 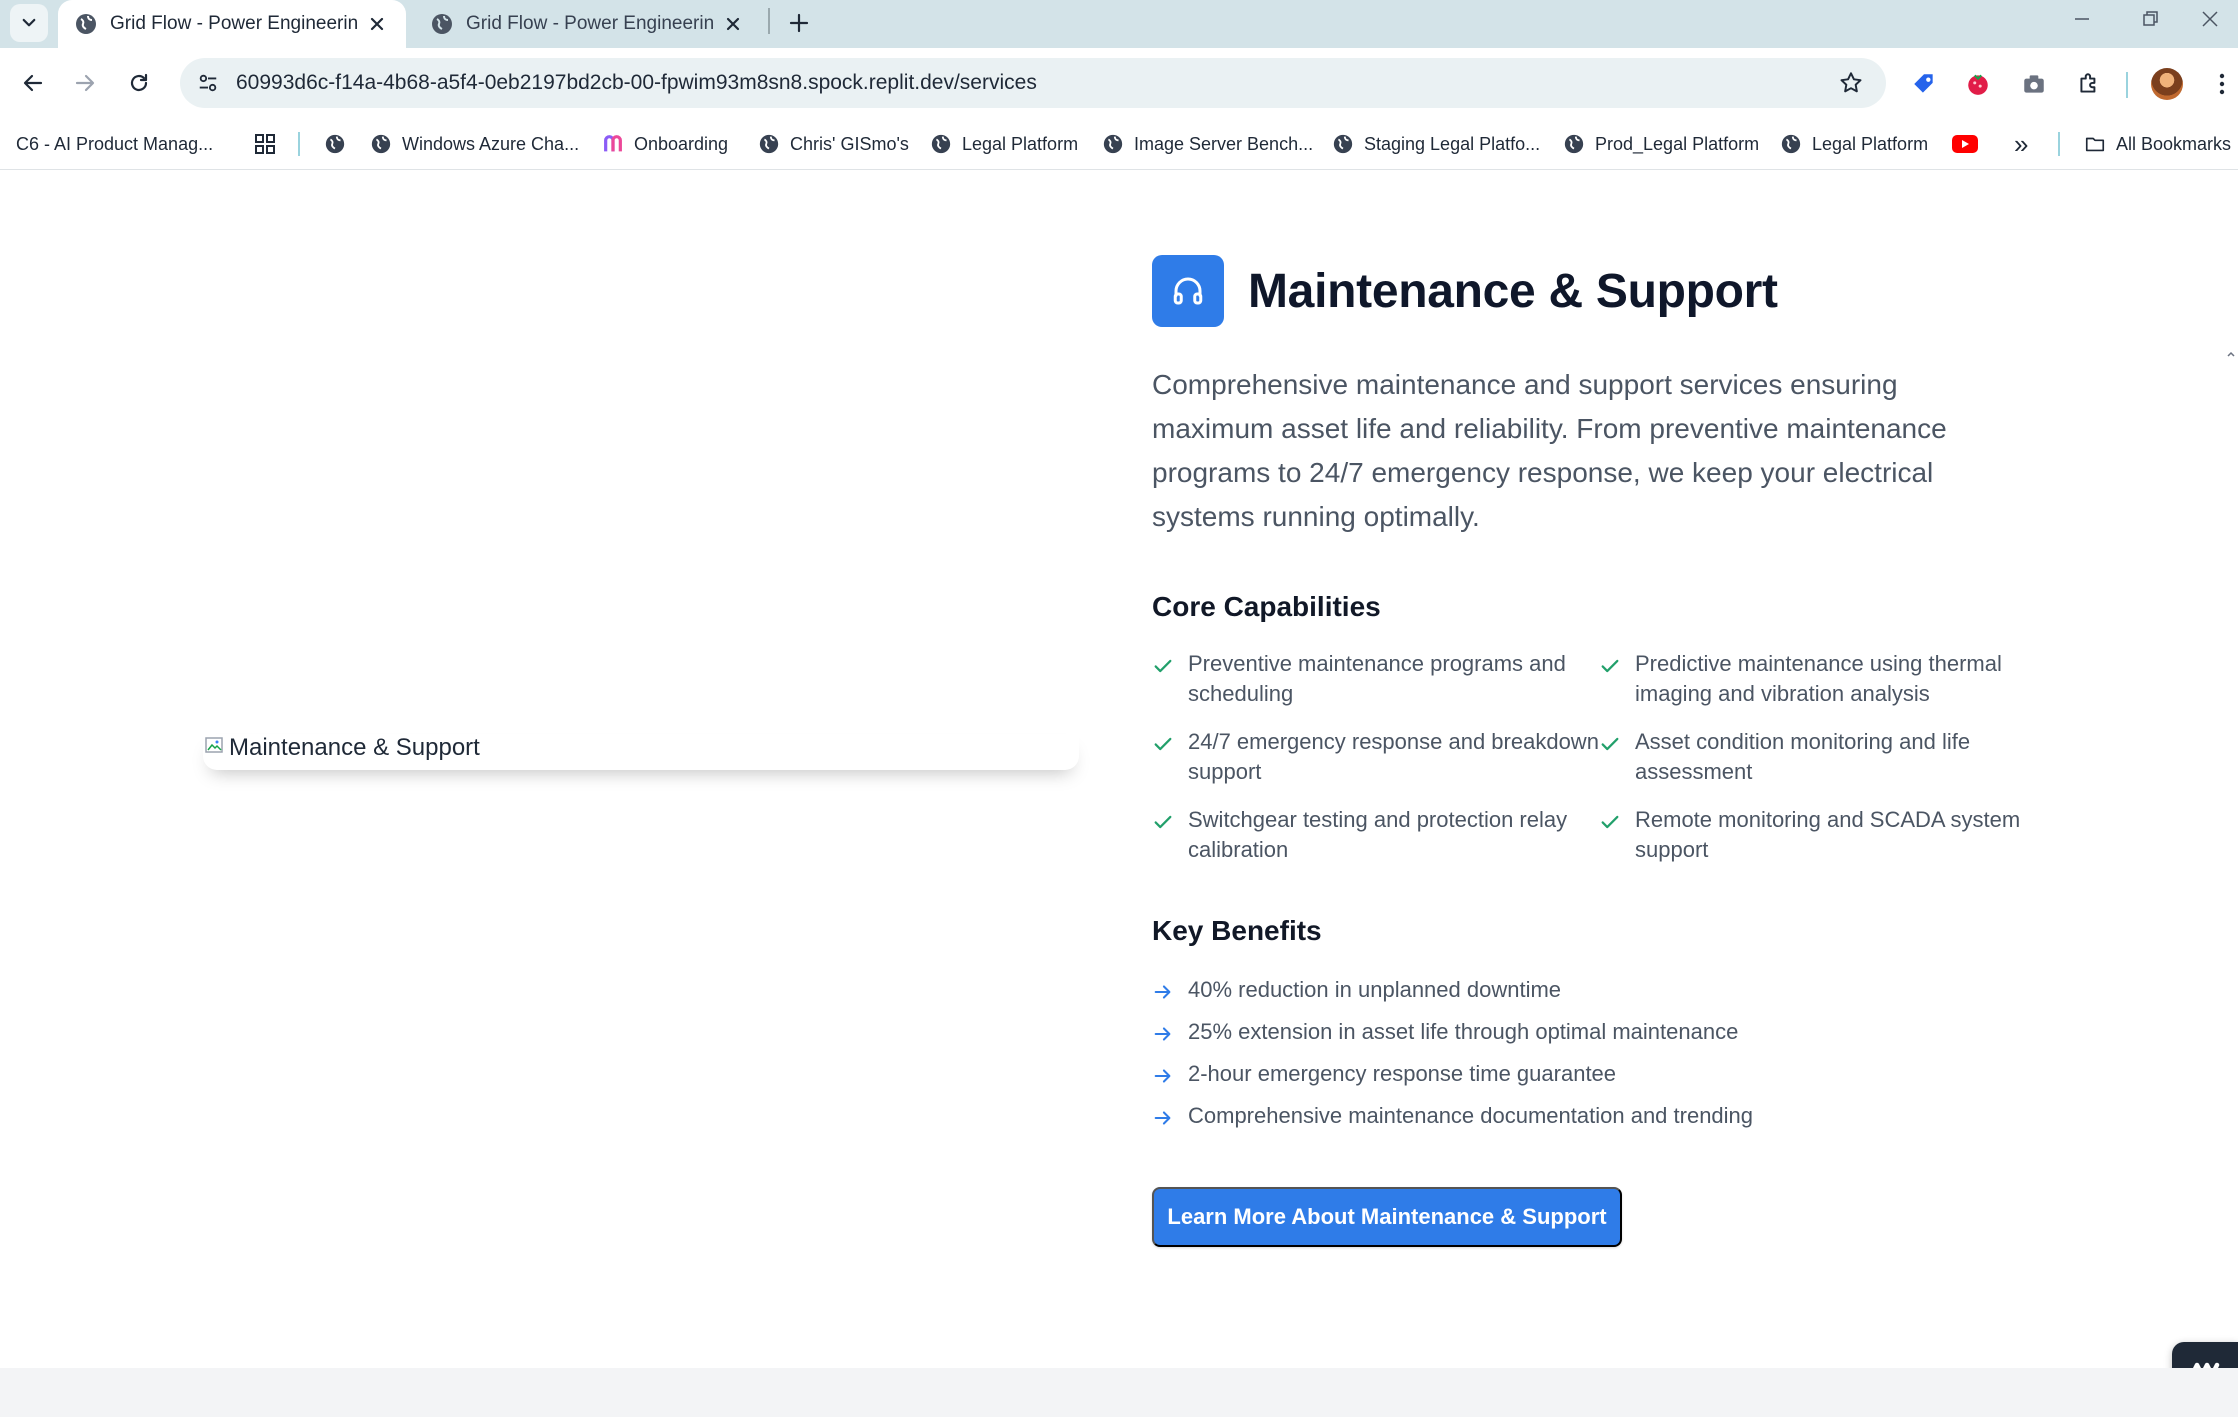 I want to click on browser-tab: Grid Flow - Power Engineering Services, so click(x=588, y=24).